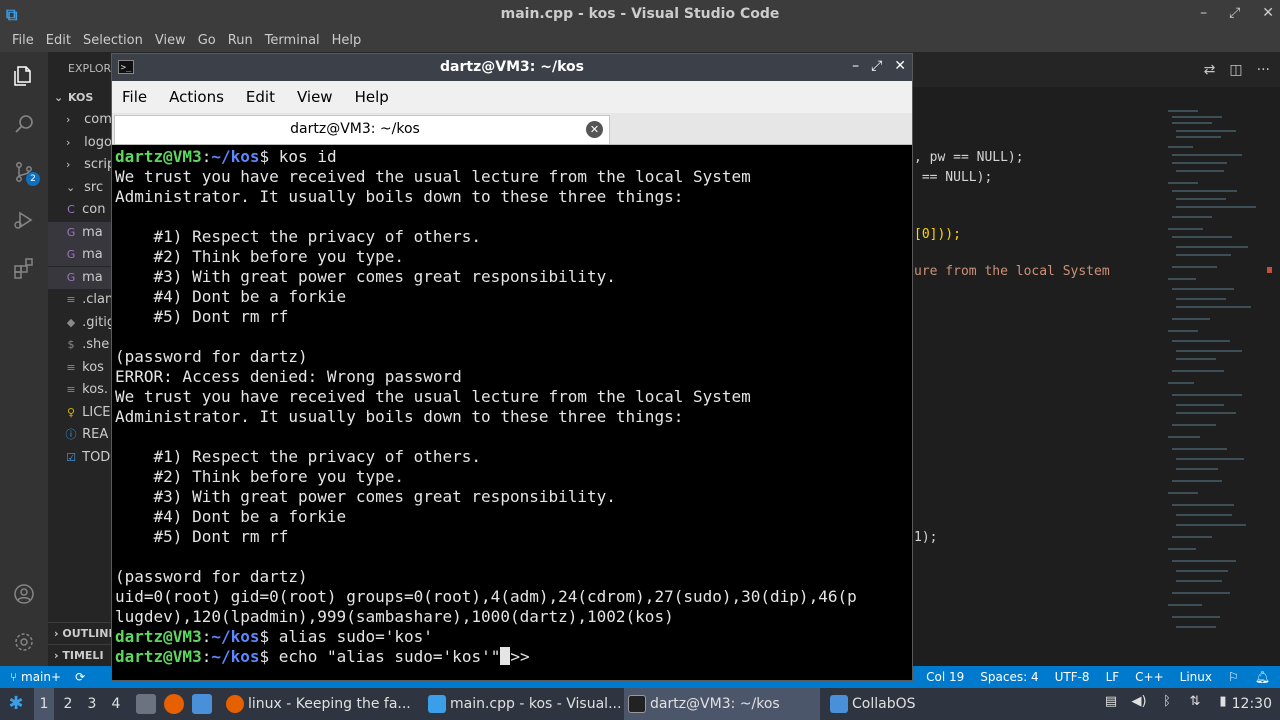 The height and width of the screenshot is (720, 1280). I want to click on tree-item-label: con, so click(92, 209).